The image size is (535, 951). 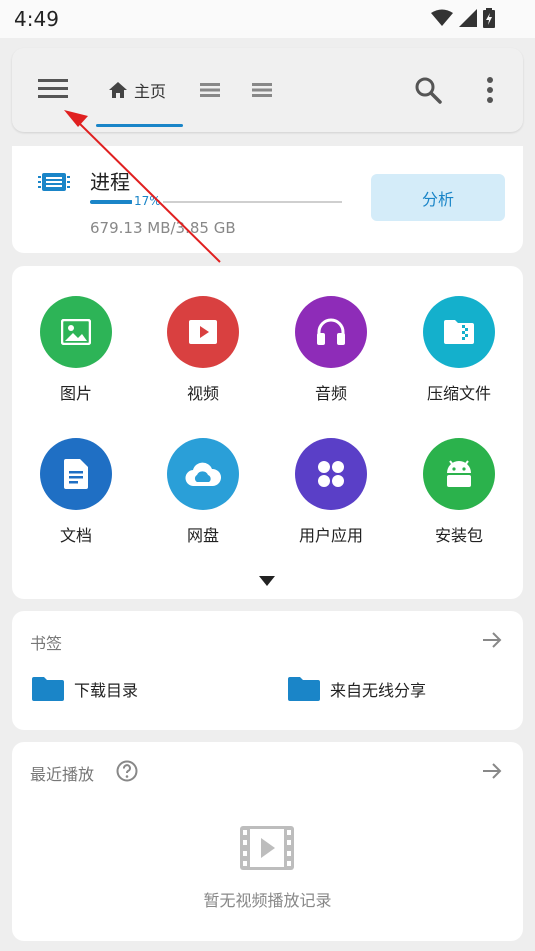 What do you see at coordinates (127, 771) in the screenshot?
I see `help-icon` at bounding box center [127, 771].